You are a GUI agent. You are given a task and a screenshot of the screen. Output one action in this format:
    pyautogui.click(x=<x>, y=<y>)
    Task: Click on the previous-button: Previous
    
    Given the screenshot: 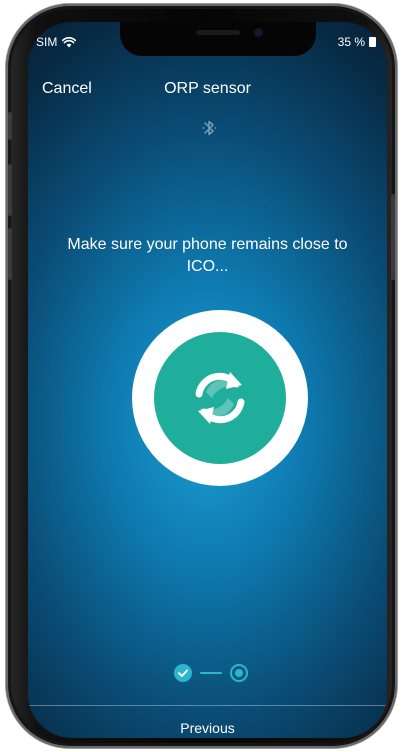 What is the action you would take?
    pyautogui.click(x=207, y=728)
    